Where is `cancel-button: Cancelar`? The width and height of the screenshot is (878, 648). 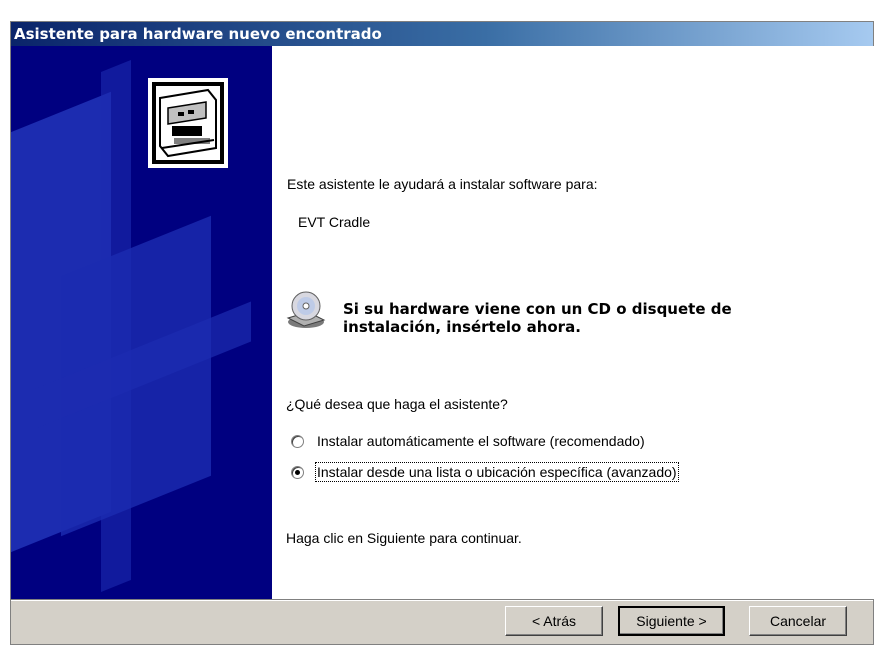
cancel-button: Cancelar is located at coordinates (798, 621).